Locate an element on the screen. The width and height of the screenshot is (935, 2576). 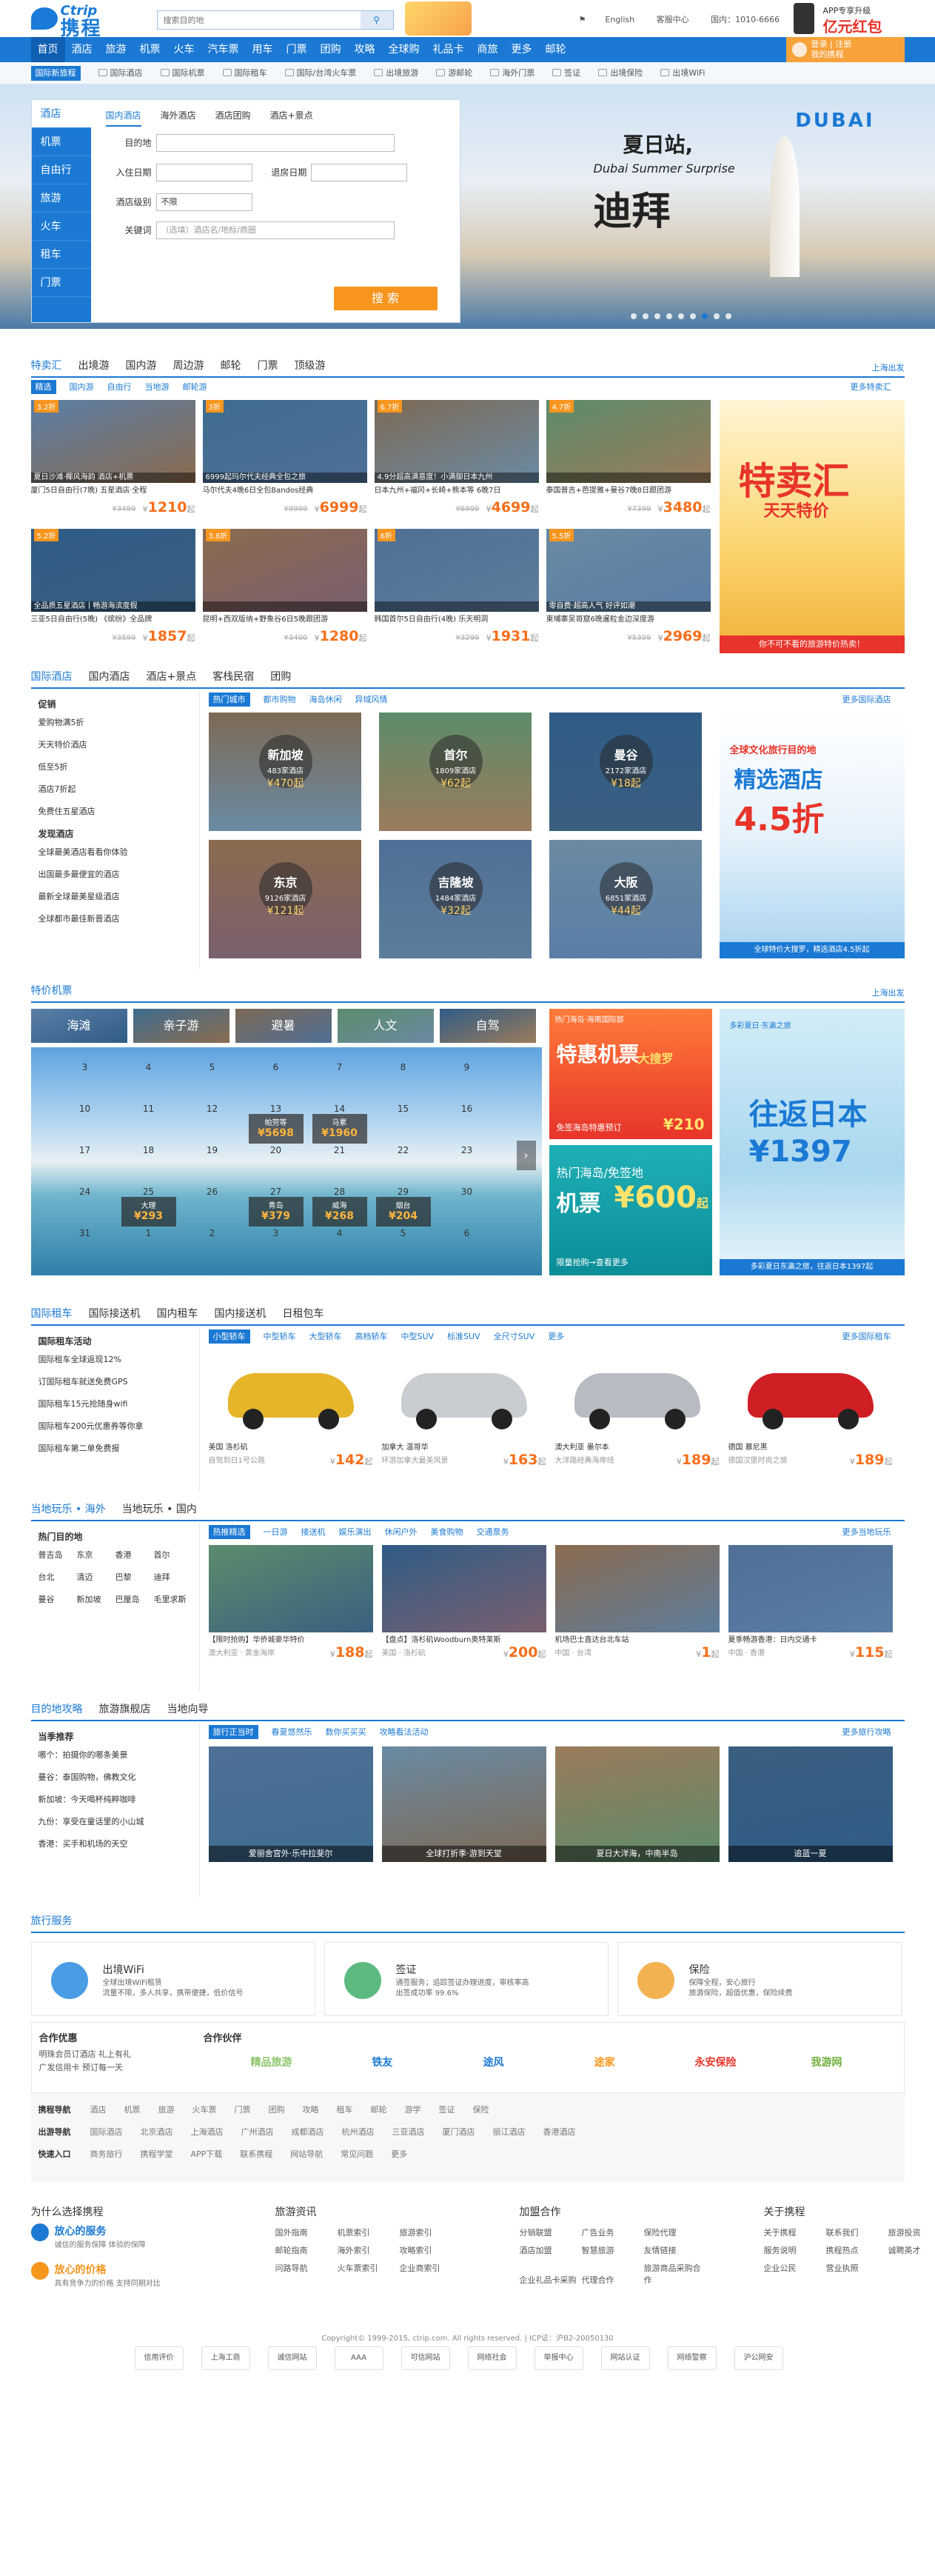
trust-seal: 网络警察 is located at coordinates (692, 2358).